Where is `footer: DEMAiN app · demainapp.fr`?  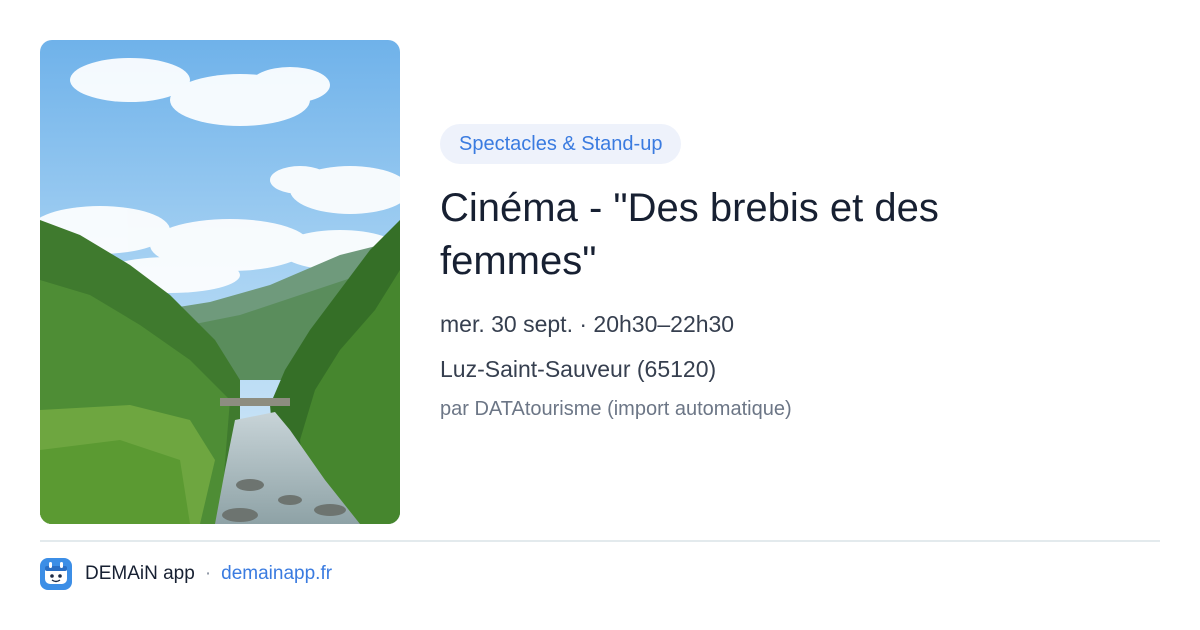 footer: DEMAiN app · demainapp.fr is located at coordinates (186, 574).